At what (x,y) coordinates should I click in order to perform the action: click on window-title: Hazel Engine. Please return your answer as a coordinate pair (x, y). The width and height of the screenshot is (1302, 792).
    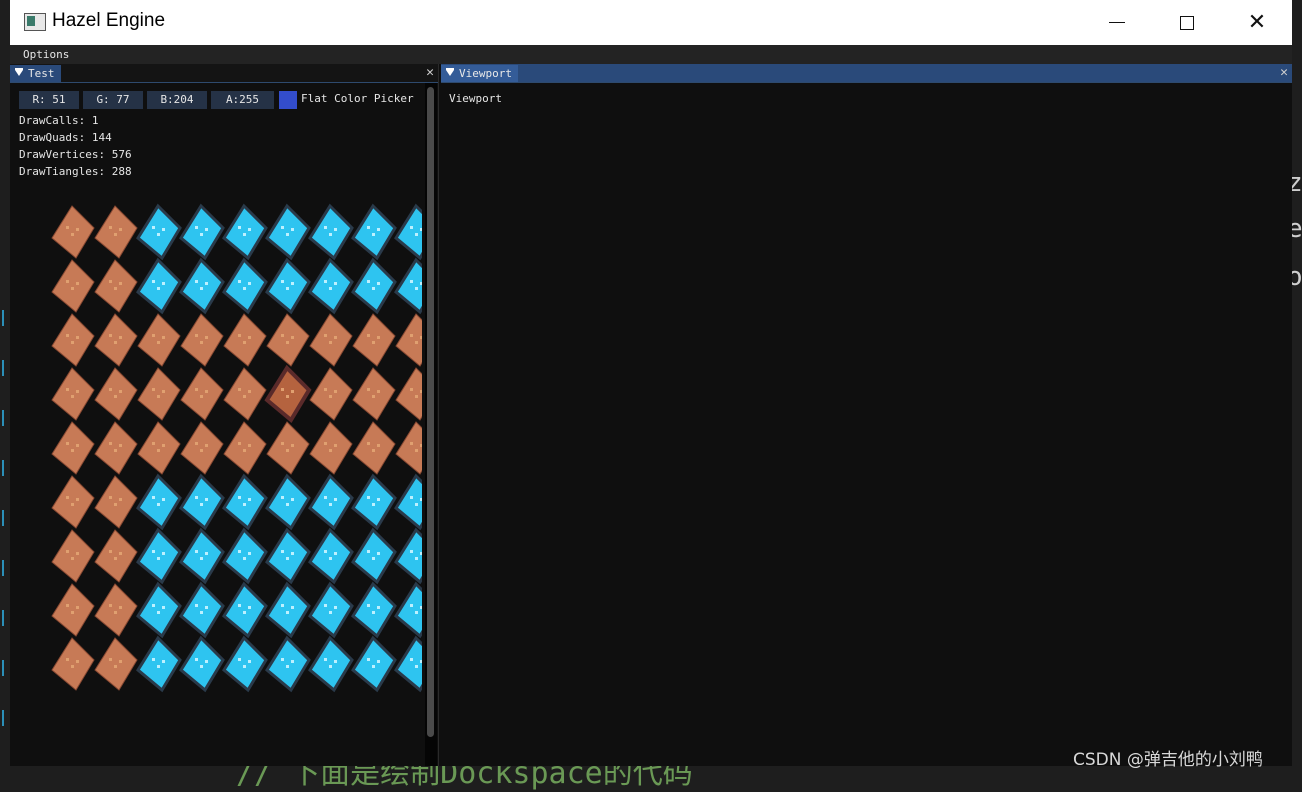
    Looking at the image, I should click on (109, 20).